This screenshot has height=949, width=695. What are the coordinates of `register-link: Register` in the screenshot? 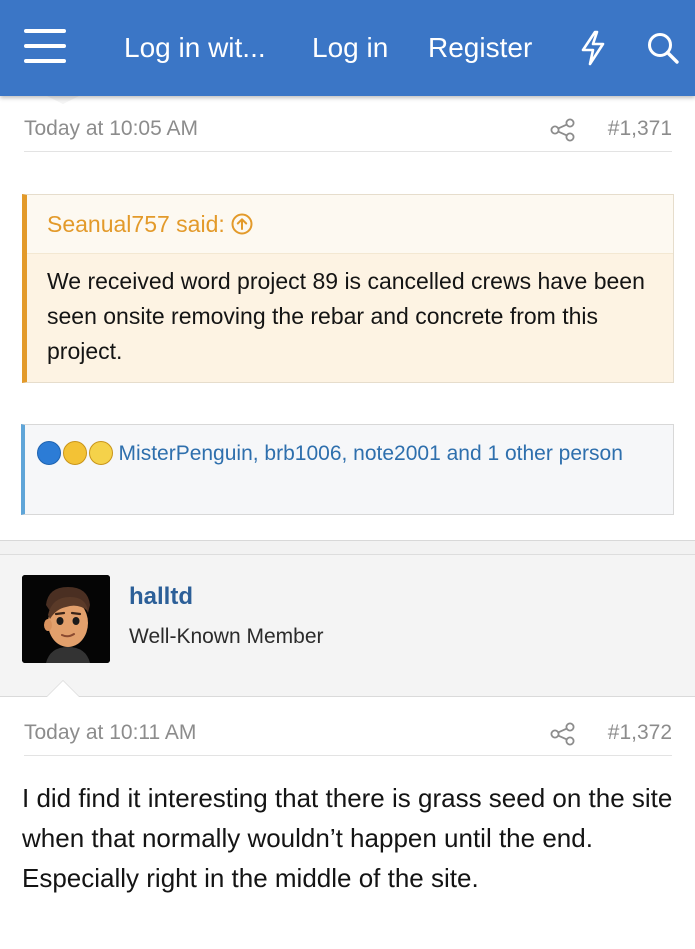 It's located at (480, 48).